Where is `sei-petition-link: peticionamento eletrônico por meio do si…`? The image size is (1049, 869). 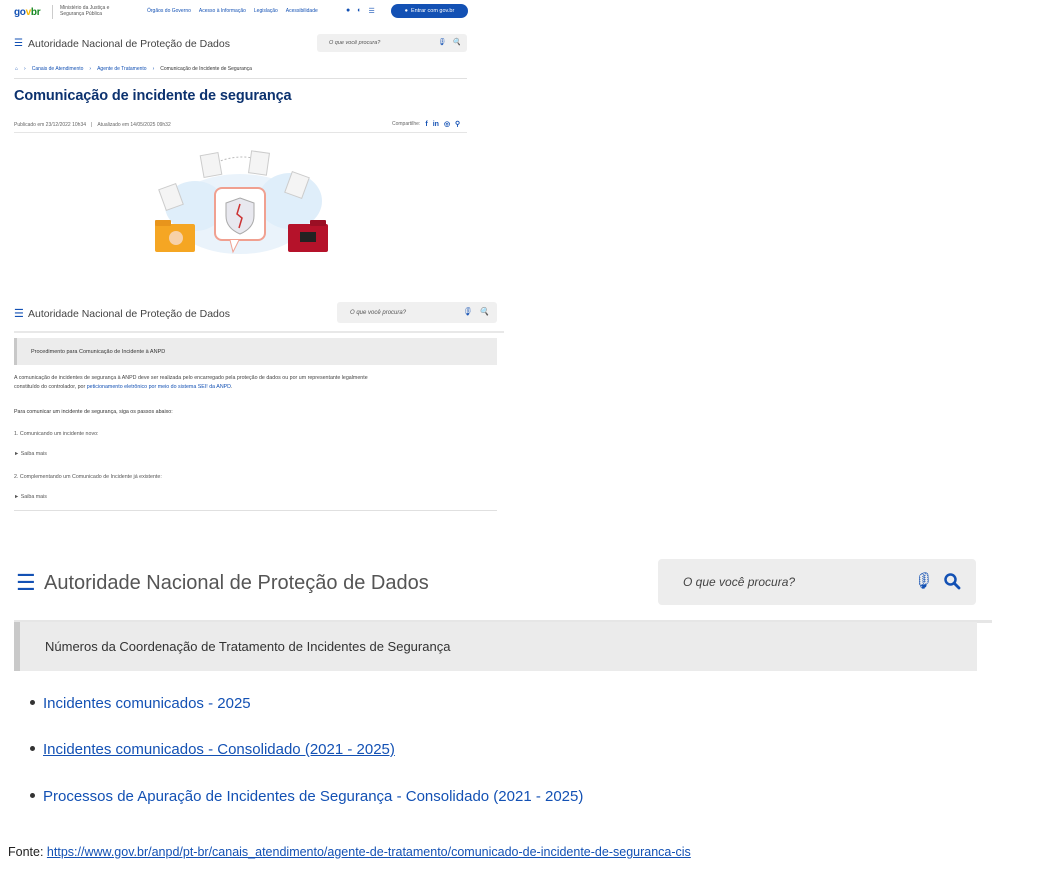 sei-petition-link: peticionamento eletrônico por meio do si… is located at coordinates (159, 387).